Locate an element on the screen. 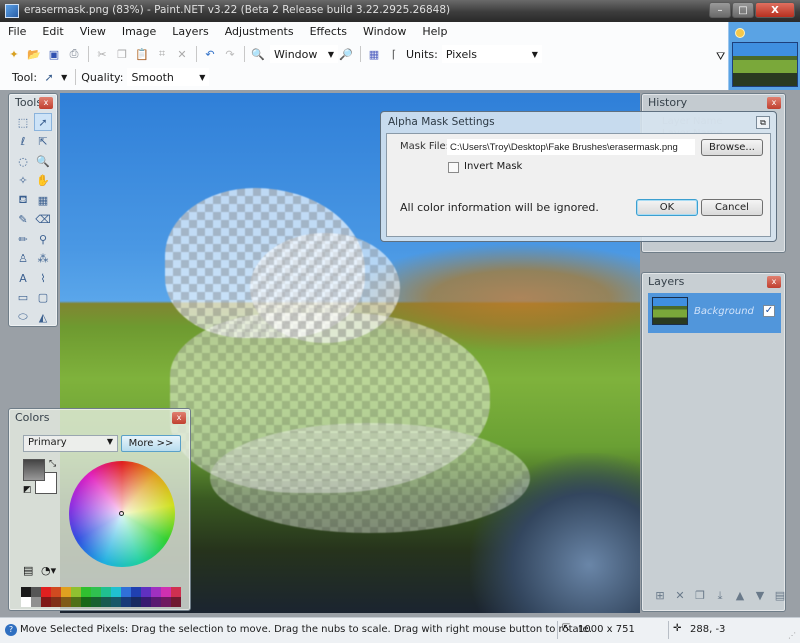 This screenshot has width=800, height=643. save-icon: ▣ is located at coordinates (54, 54).